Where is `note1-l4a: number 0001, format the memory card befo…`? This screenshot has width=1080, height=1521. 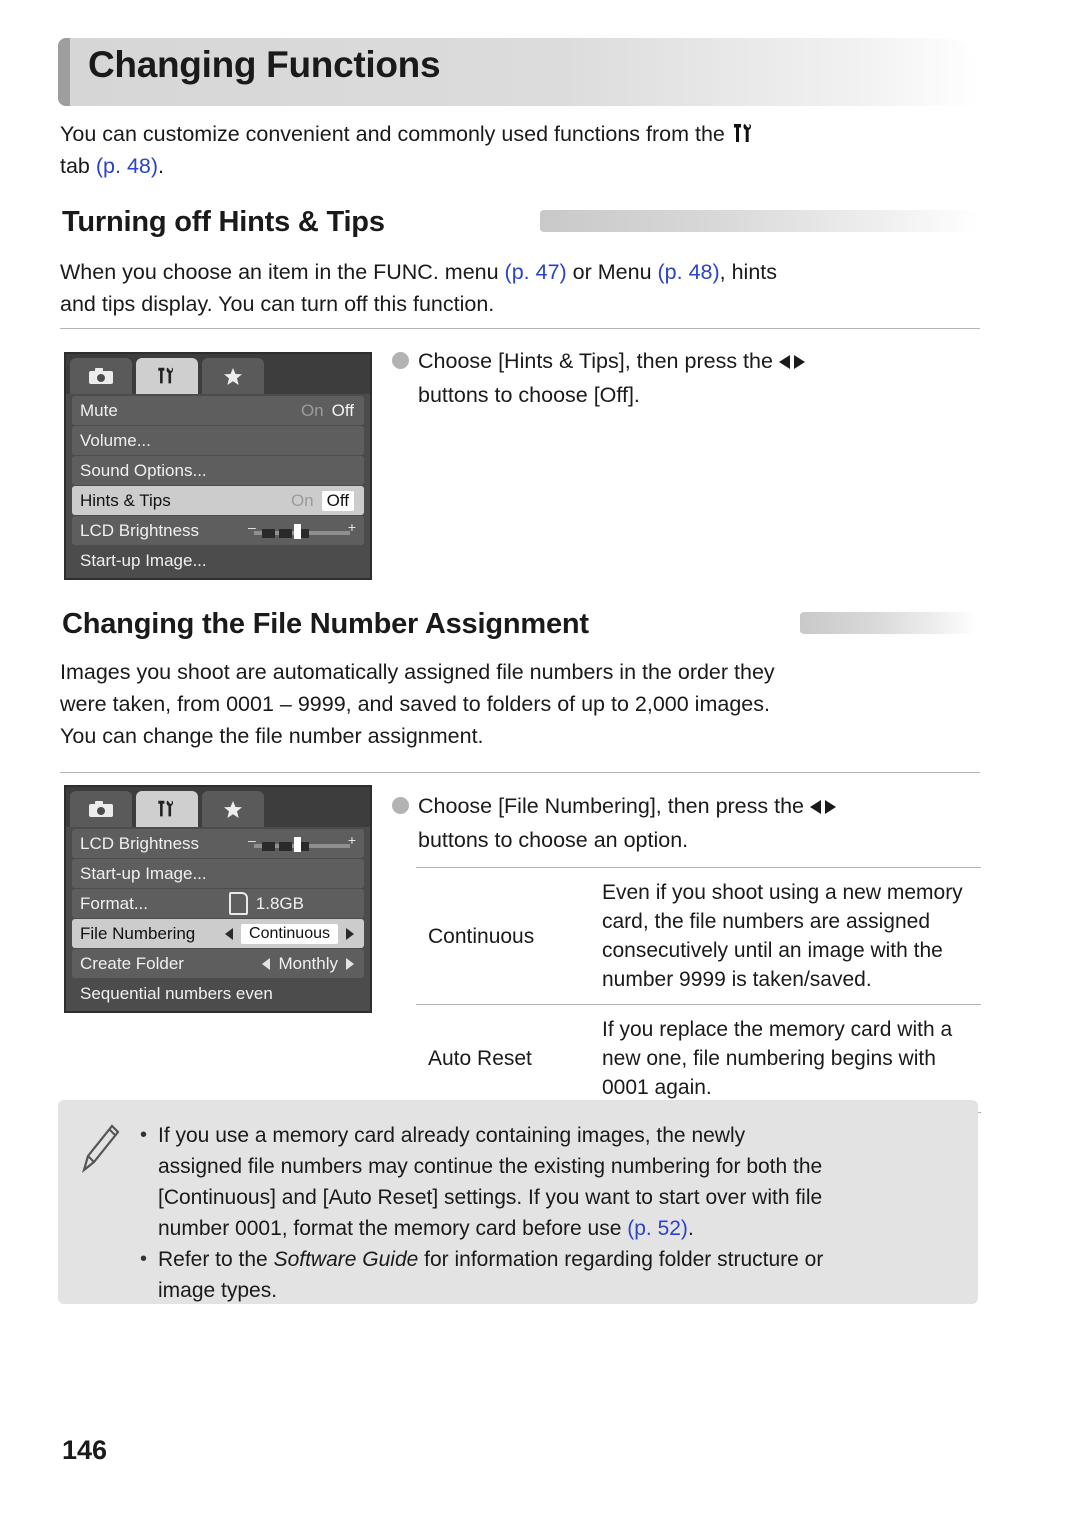
note1-l4a: number 0001, format the memory card befo… is located at coordinates (393, 1228).